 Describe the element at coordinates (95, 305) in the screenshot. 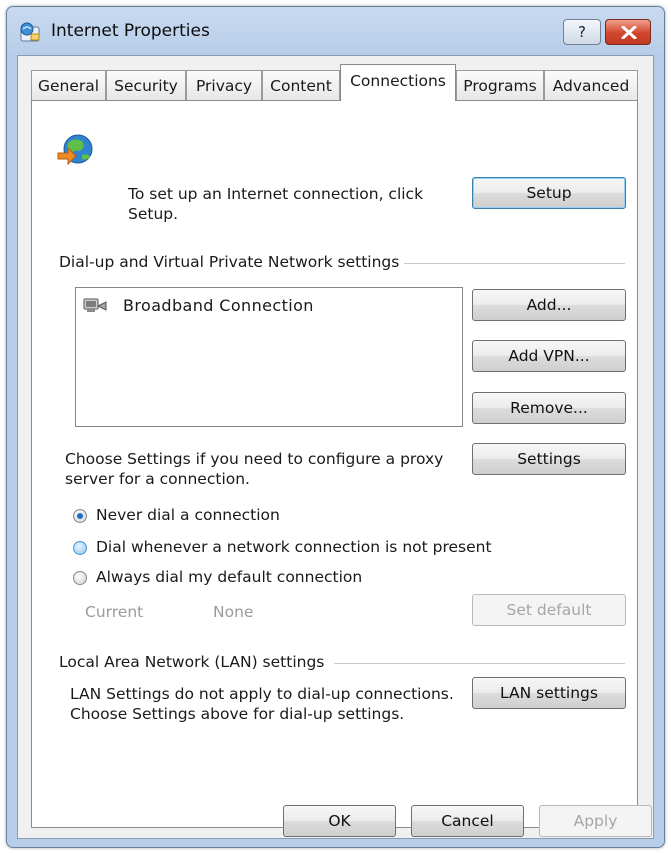

I see `broadband-connection-icon` at that location.